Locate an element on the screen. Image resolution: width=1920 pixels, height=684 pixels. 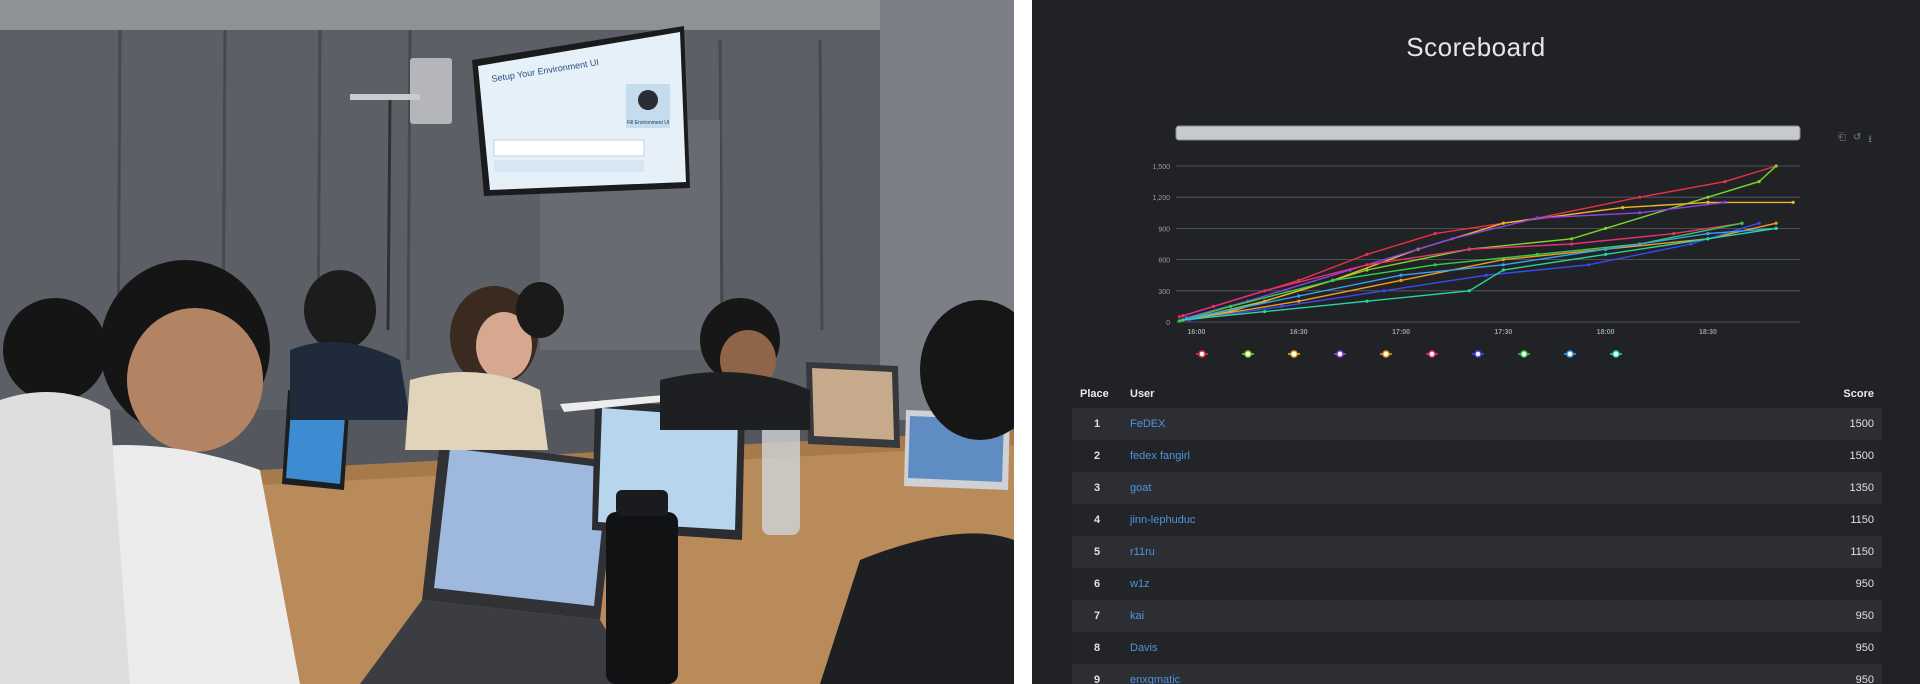
header-place: Place is located at coordinates (1094, 394).